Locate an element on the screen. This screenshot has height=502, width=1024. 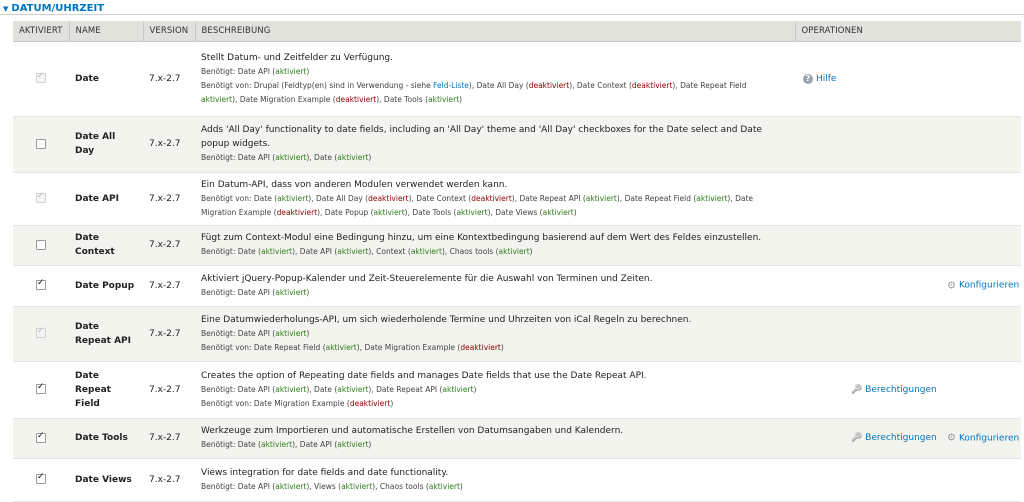
requirement-text: ), Date Tools ( is located at coordinates (402, 99).